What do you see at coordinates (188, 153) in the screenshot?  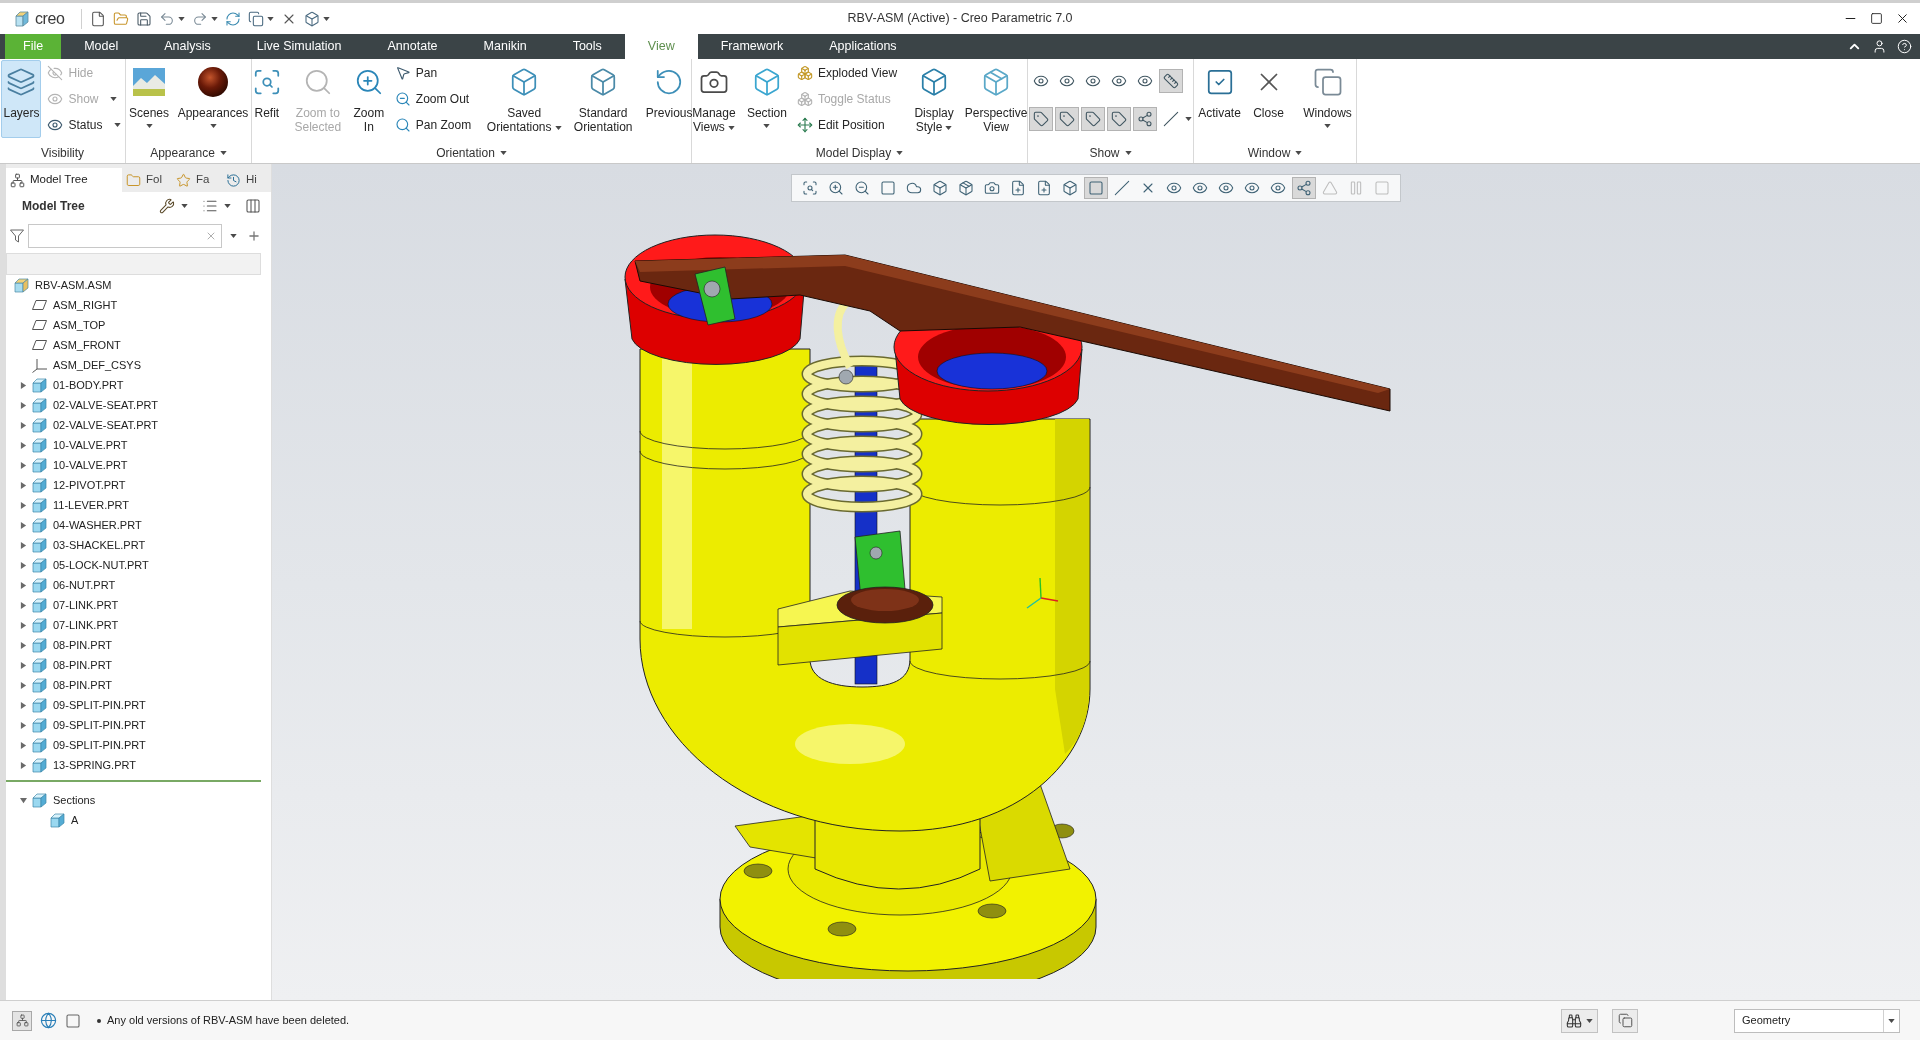 I see `group-menu-button: Appearance` at bounding box center [188, 153].